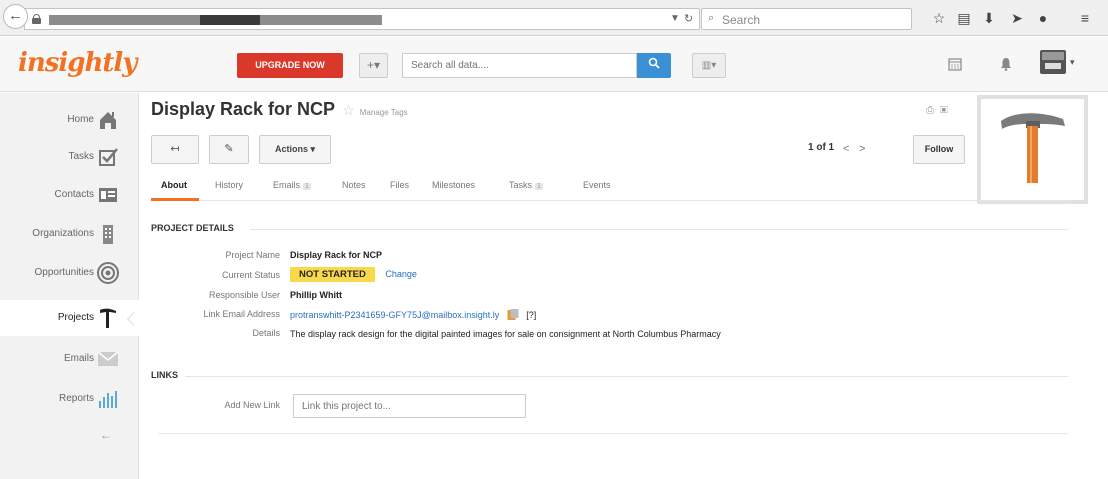  What do you see at coordinates (175, 149) in the screenshot?
I see `back-button: ↤` at bounding box center [175, 149].